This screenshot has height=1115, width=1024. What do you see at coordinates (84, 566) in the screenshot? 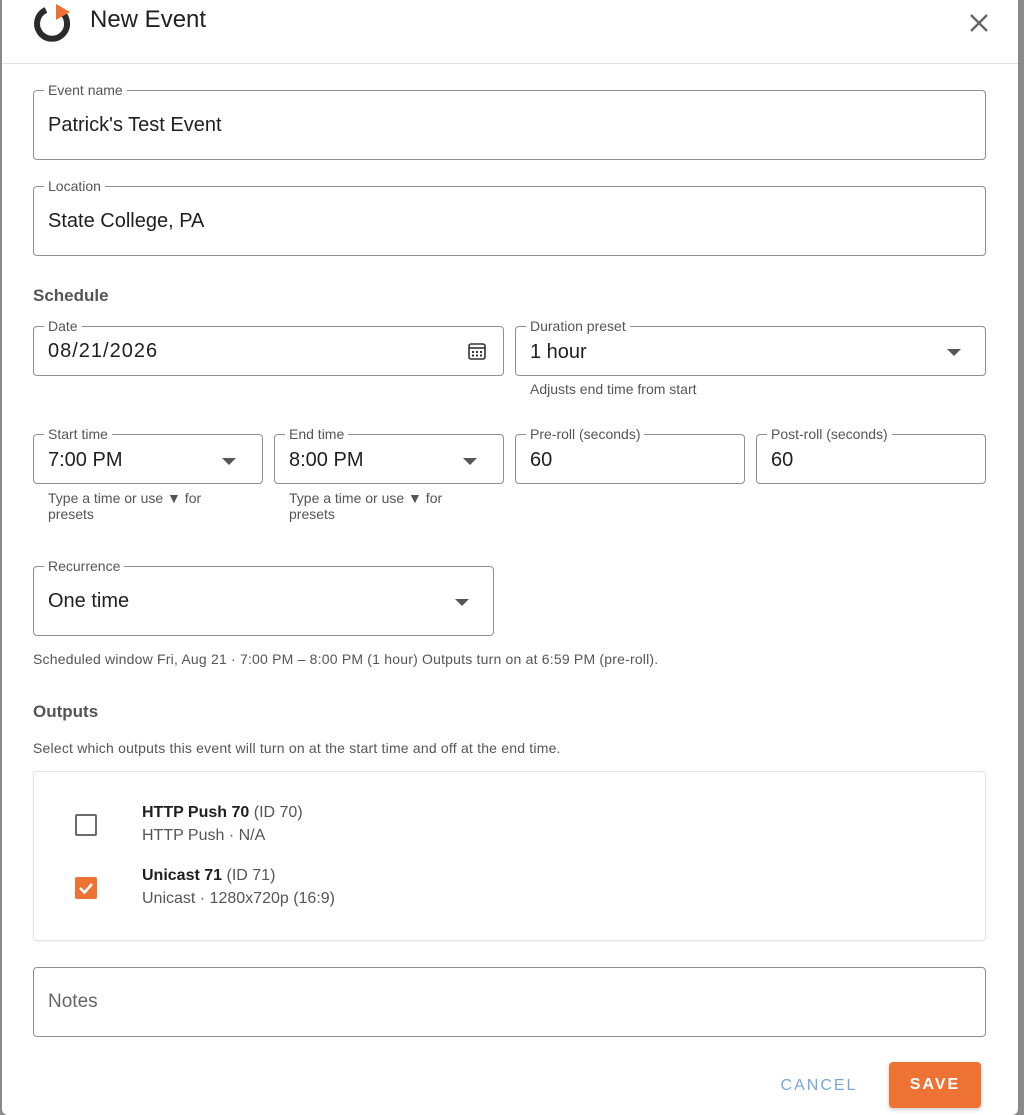
I see `recurrence-label: Recurrence` at bounding box center [84, 566].